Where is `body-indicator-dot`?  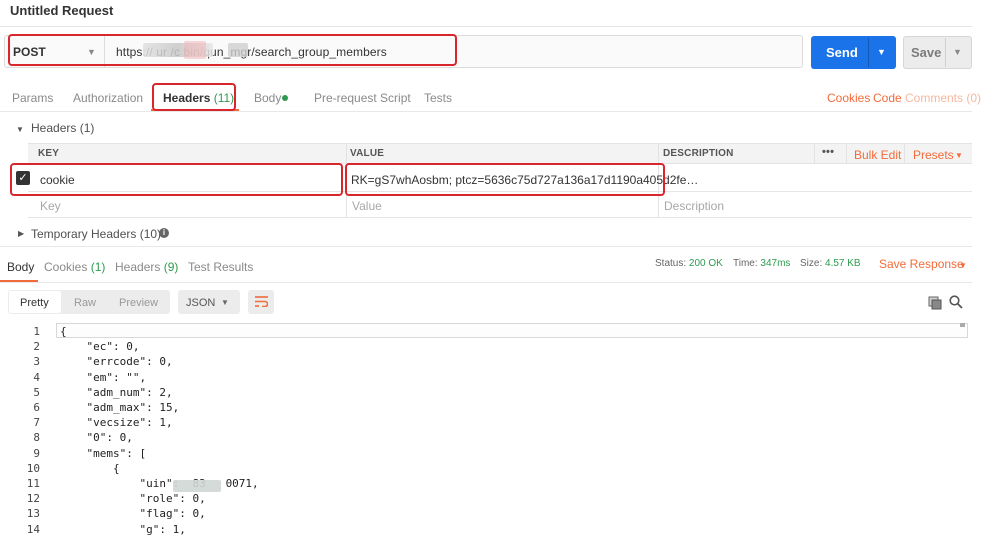 body-indicator-dot is located at coordinates (285, 98).